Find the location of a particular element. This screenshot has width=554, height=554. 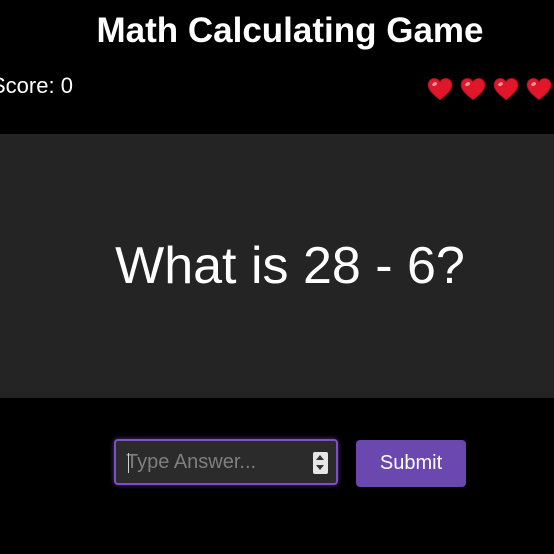

game-title: Math Calculating Game is located at coordinates (290, 30).